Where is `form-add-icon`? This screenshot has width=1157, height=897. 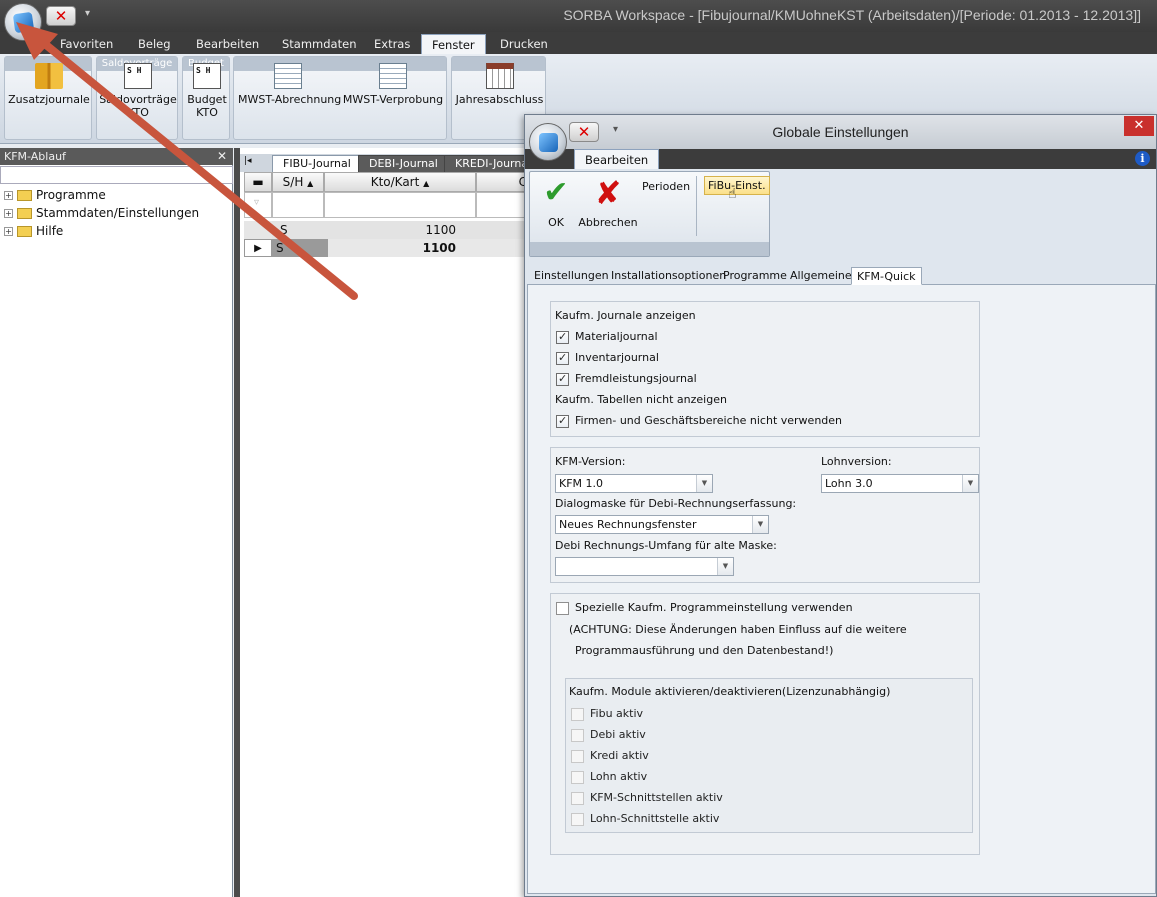
form-add-icon is located at coordinates (288, 76).